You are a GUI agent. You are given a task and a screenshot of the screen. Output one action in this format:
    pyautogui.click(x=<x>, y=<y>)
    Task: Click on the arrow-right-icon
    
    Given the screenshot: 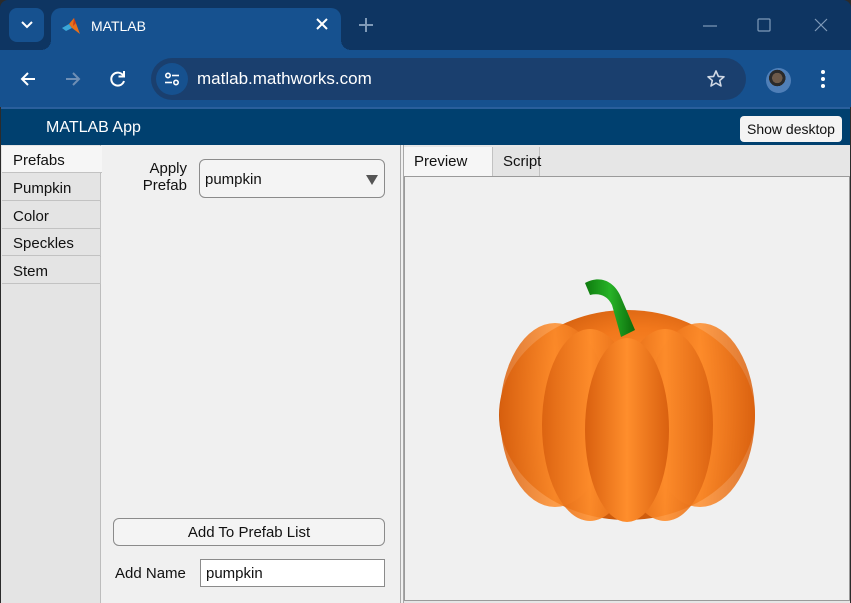 What is the action you would take?
    pyautogui.click(x=73, y=79)
    